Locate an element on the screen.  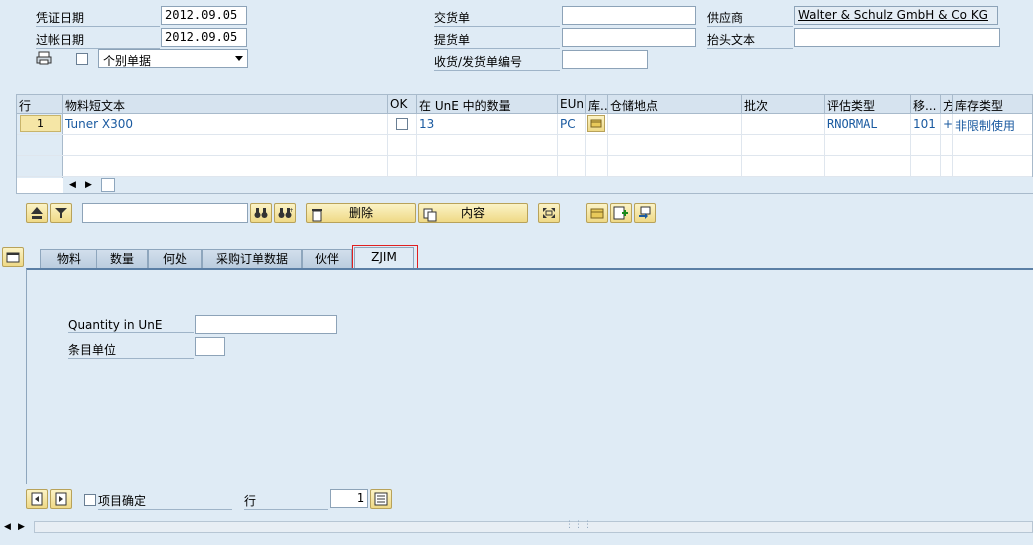
find-next-button: + is located at coordinates (285, 213).